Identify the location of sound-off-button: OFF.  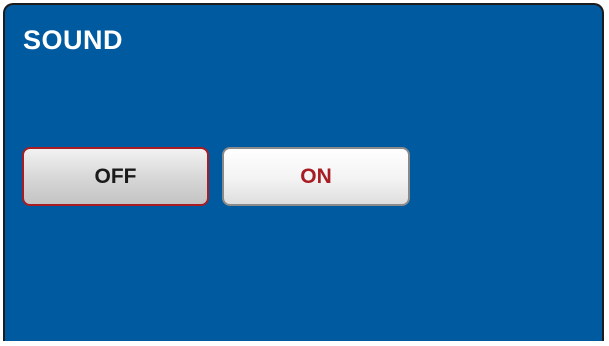
(115, 176).